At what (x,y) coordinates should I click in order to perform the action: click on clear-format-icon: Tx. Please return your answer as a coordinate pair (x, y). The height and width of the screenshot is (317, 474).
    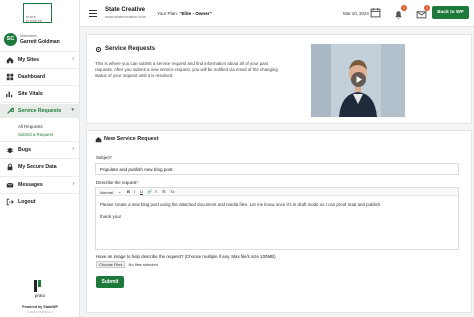
    Looking at the image, I should click on (172, 191).